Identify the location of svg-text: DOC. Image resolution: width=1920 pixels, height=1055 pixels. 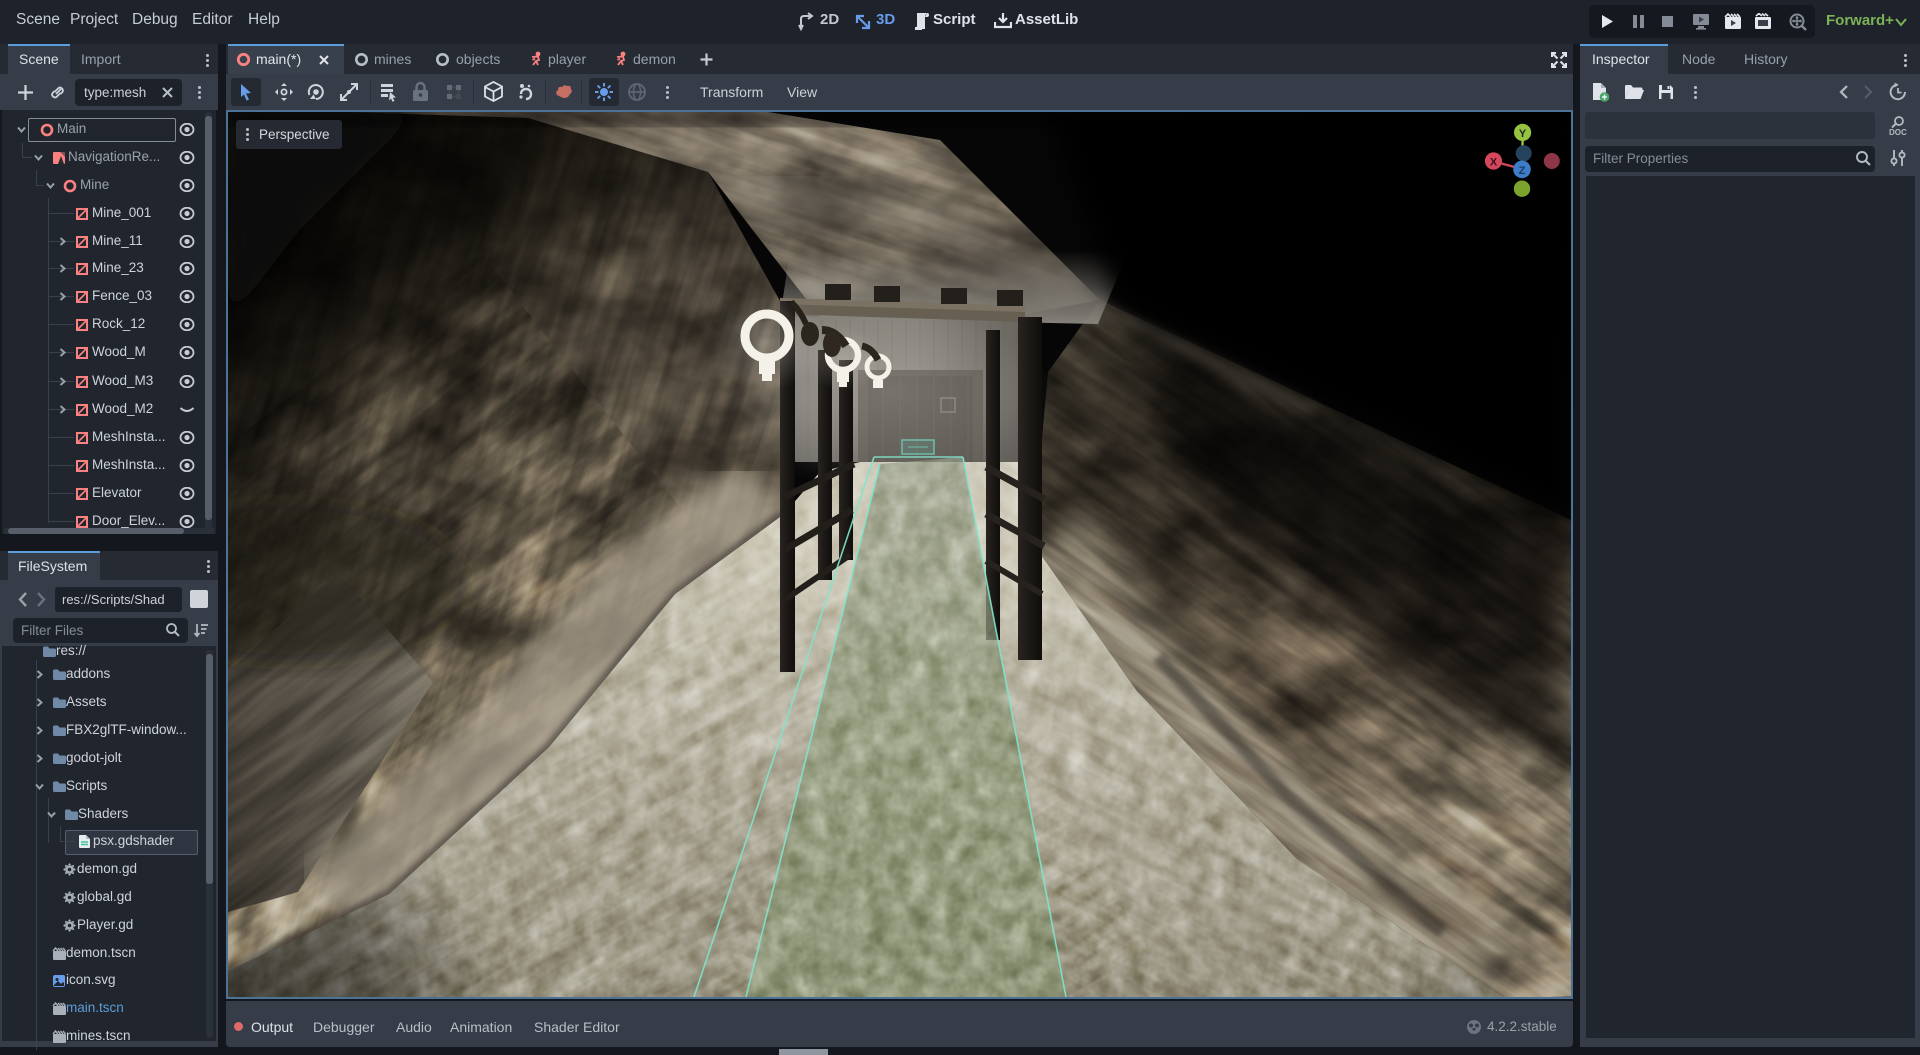
(1898, 132).